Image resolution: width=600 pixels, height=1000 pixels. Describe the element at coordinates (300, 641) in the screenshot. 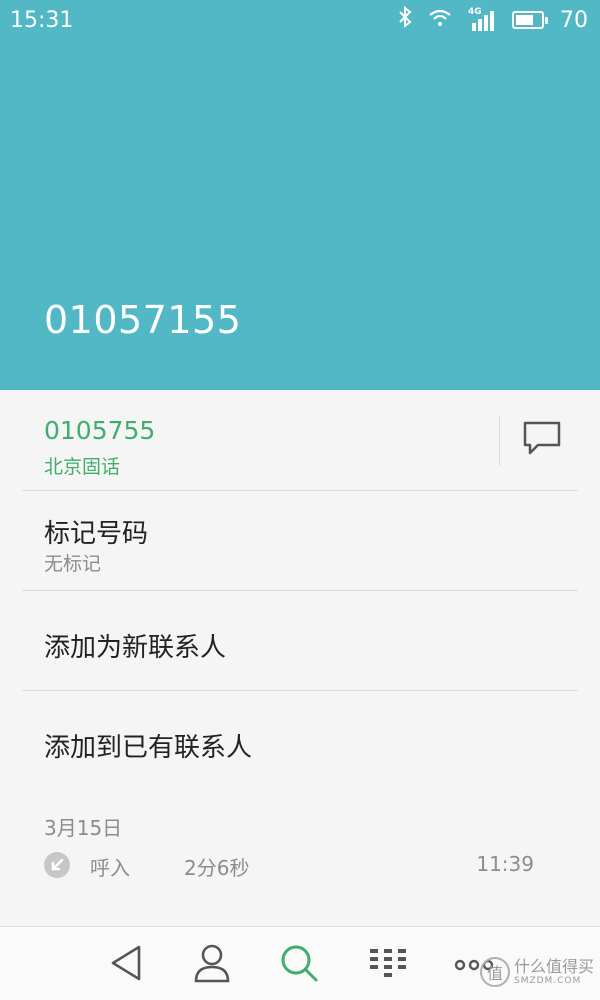

I see `add-new-contact-row: 添加为新联系人` at that location.